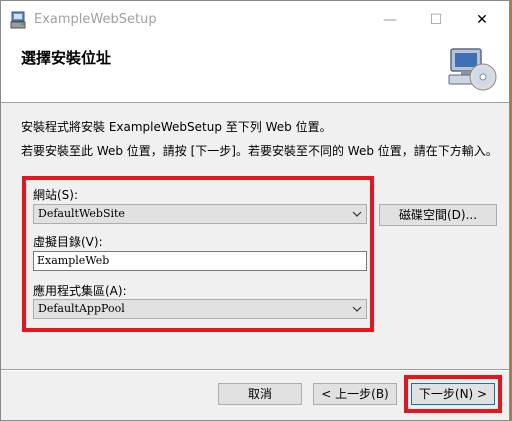 Image resolution: width=512 pixels, height=421 pixels. Describe the element at coordinates (355, 394) in the screenshot. I see `back-button: < 上一步(B)` at that location.